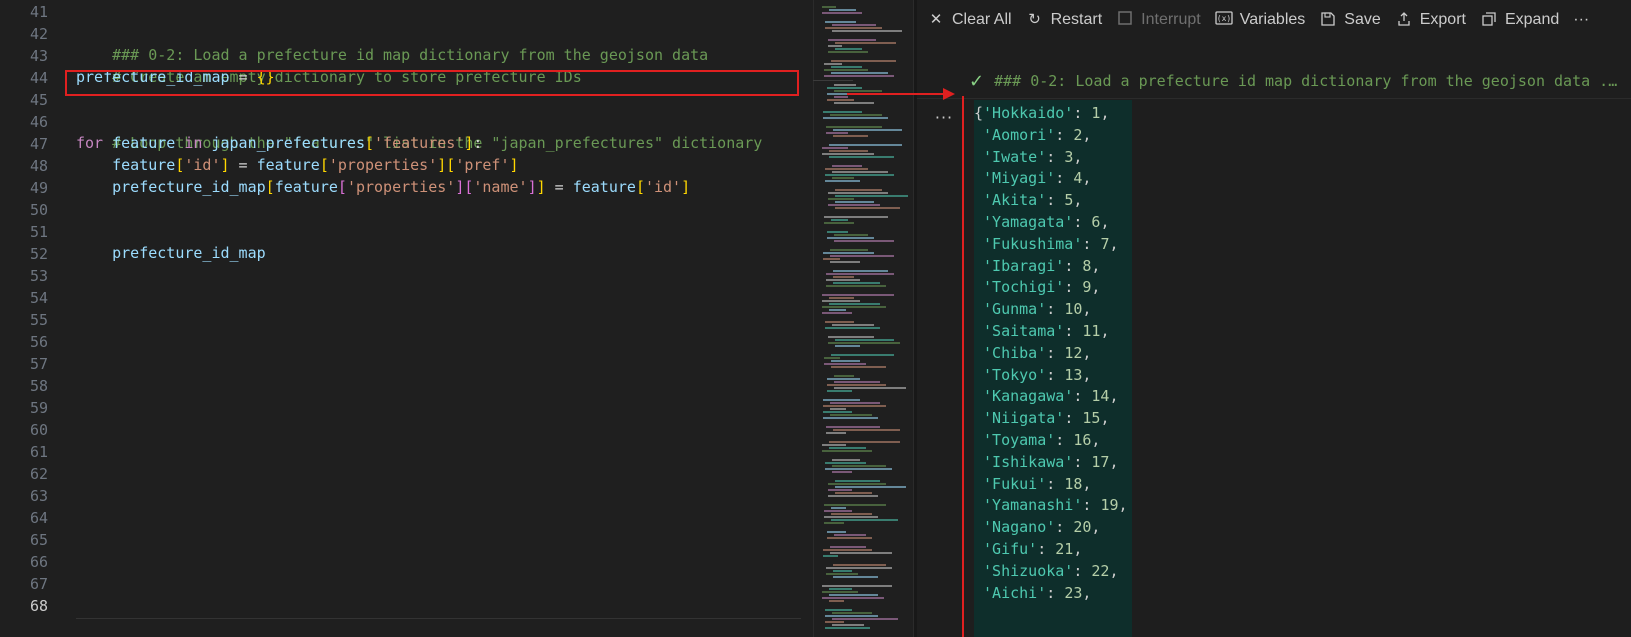 The height and width of the screenshot is (637, 1631). I want to click on code-line-51: prefecture_id_map, so click(171, 241).